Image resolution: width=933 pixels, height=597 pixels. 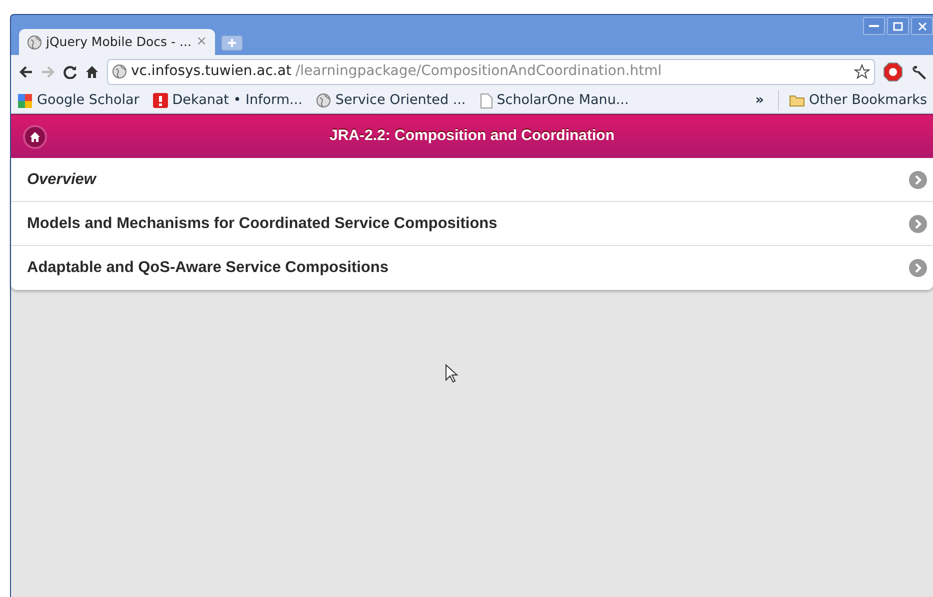 What do you see at coordinates (852, 100) in the screenshot?
I see `other-bookmarks-button: Other Bookmarks` at bounding box center [852, 100].